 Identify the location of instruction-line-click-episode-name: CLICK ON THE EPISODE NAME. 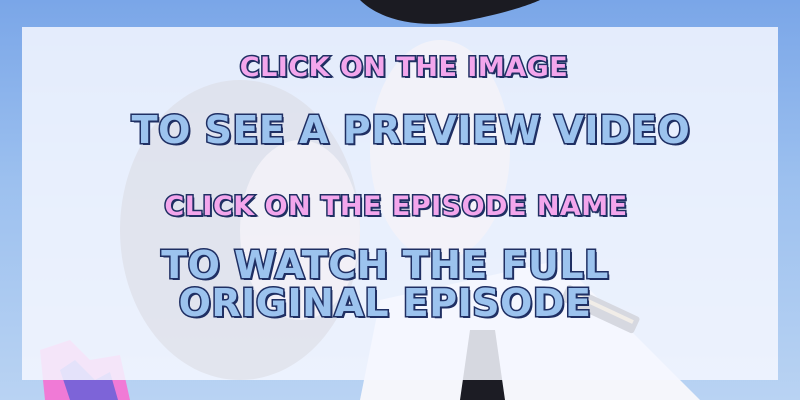
(396, 207).